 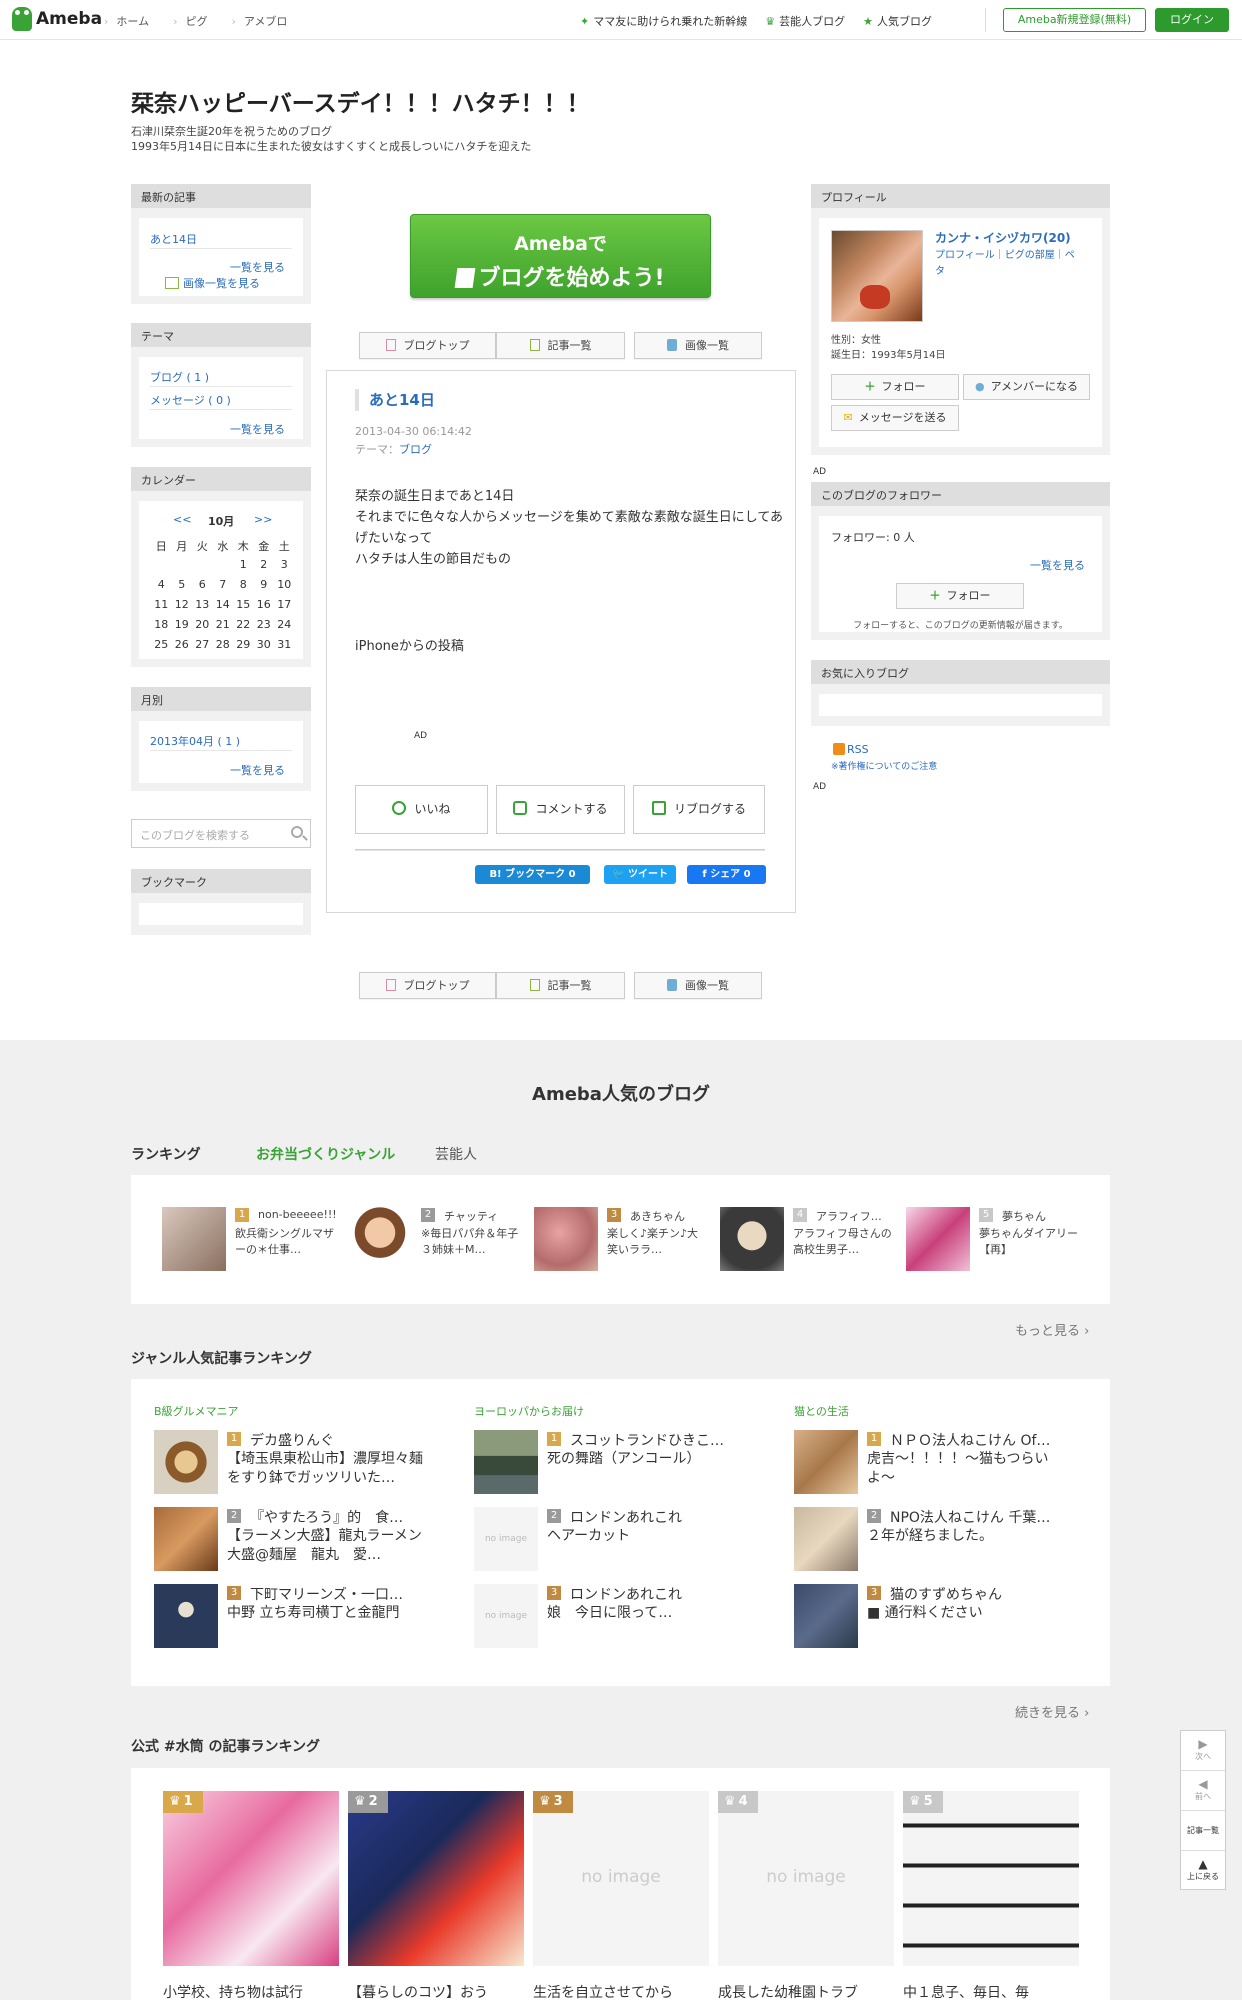 What do you see at coordinates (292, 1440) in the screenshot?
I see `genre-blog-name: デカ盛りんぐ` at bounding box center [292, 1440].